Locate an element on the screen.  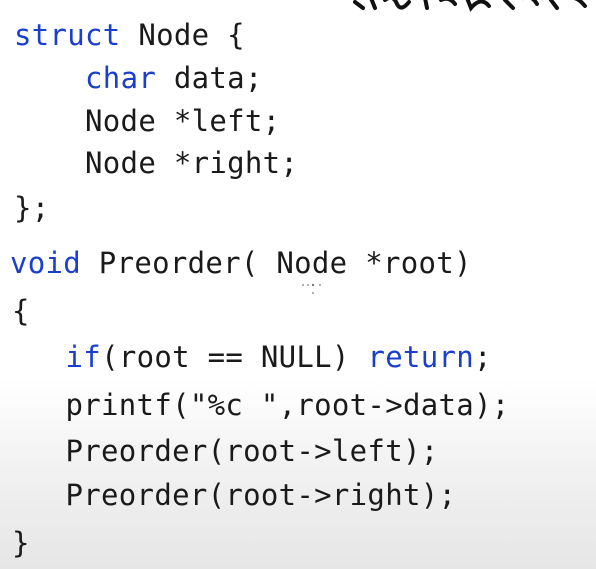
keyword-void: void is located at coordinates (46, 263).